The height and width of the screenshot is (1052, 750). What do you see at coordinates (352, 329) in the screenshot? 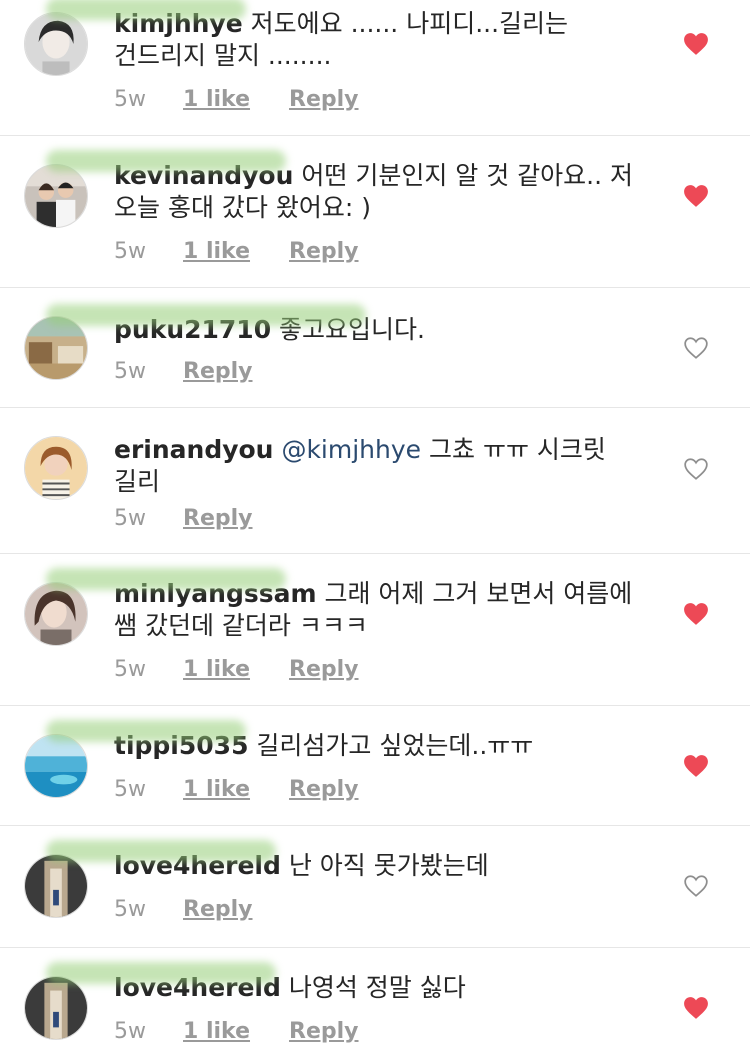
I see `comment-body: 좋고요입니다.` at bounding box center [352, 329].